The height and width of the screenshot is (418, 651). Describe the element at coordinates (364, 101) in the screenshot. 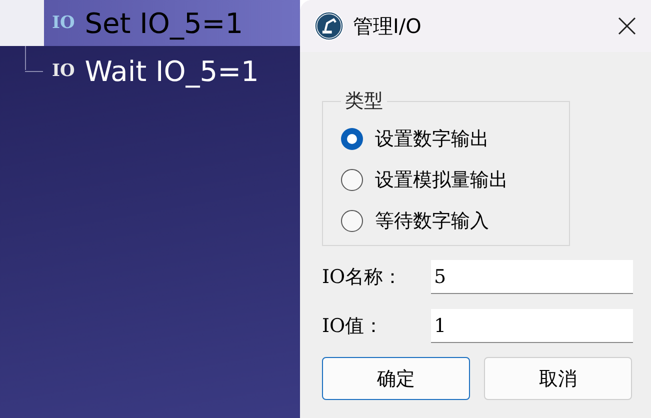

I see `group-title: 类型` at that location.